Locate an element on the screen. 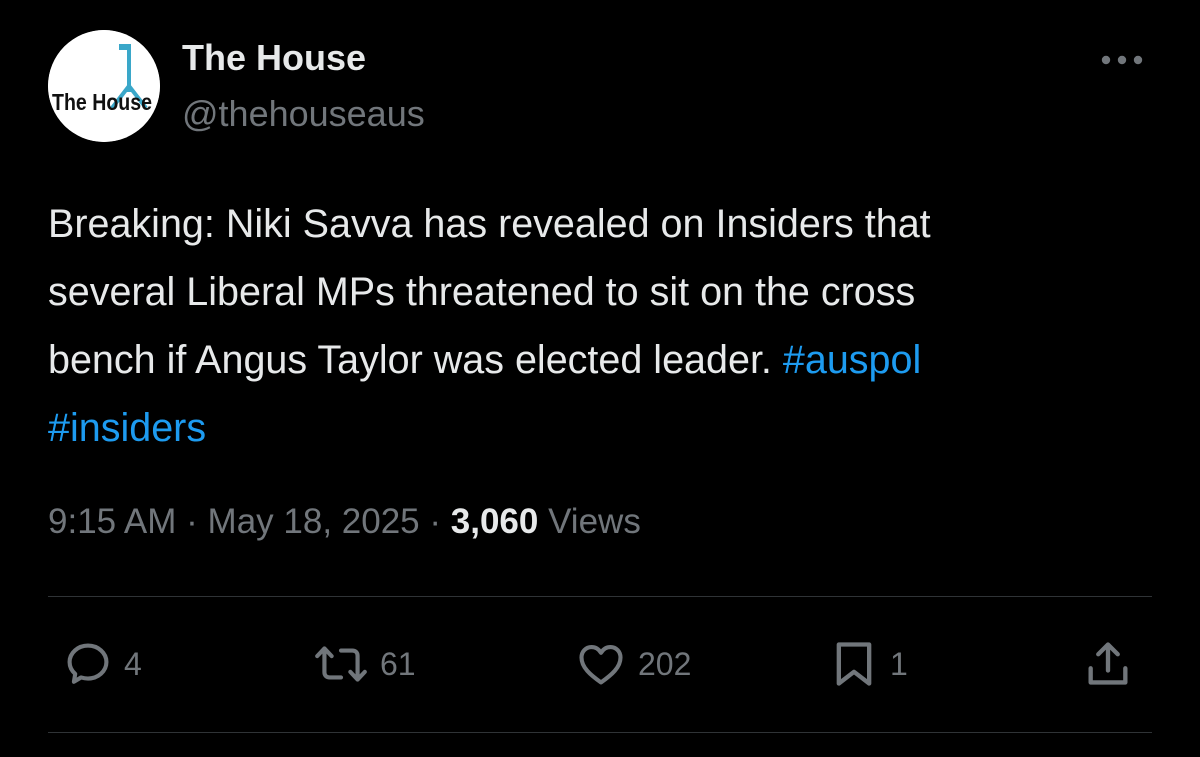 The width and height of the screenshot is (1200, 757). views-label: Views is located at coordinates (594, 521).